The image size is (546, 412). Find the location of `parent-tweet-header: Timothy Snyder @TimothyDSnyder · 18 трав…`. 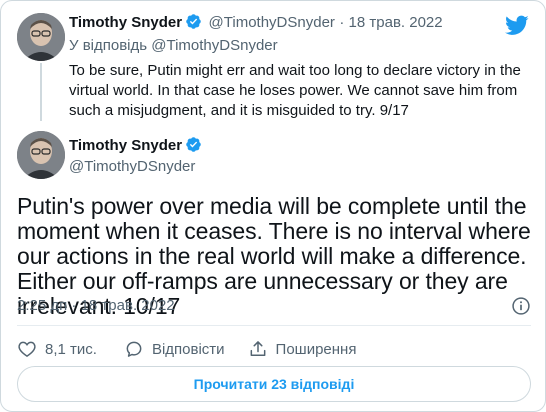

parent-tweet-header: Timothy Snyder @TimothyDSnyder · 18 трав… is located at coordinates (256, 22).